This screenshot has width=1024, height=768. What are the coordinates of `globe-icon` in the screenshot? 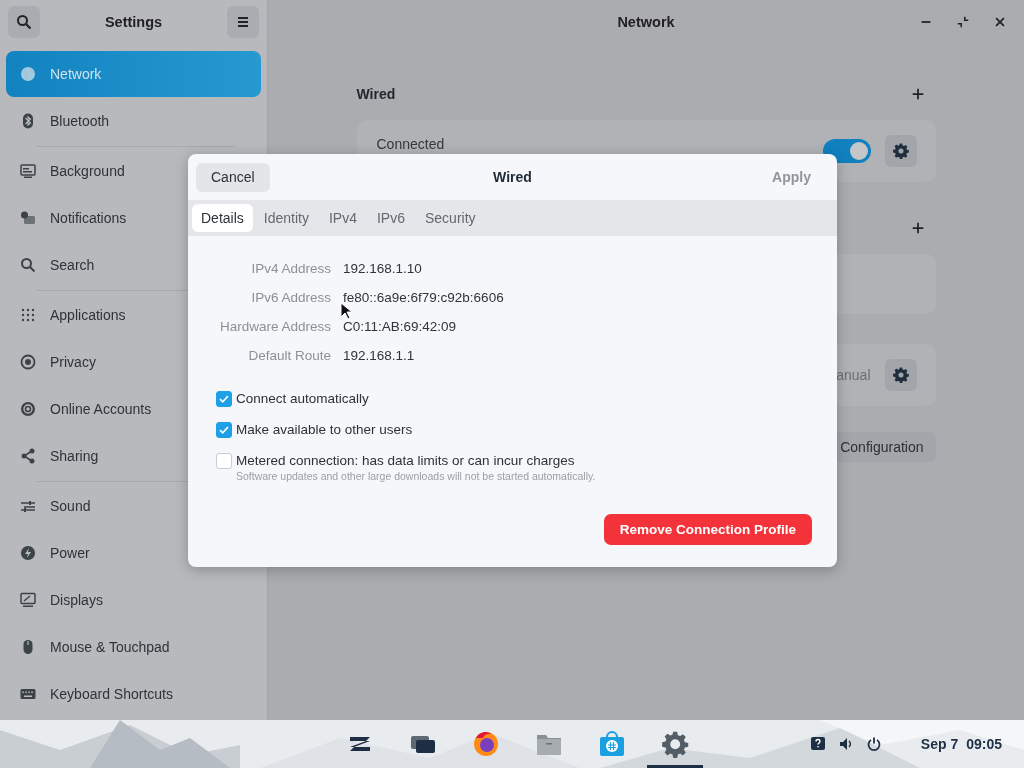 It's located at (28, 74).